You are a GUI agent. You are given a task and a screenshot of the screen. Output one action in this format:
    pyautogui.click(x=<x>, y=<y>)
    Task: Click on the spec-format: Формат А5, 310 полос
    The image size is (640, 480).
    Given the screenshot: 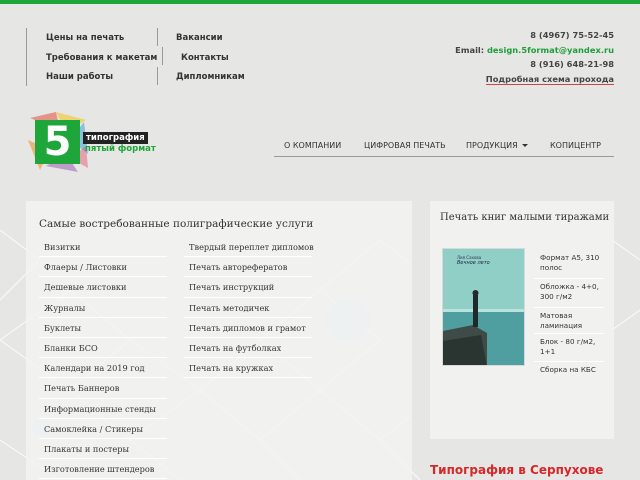 What is the action you would take?
    pyautogui.click(x=569, y=264)
    